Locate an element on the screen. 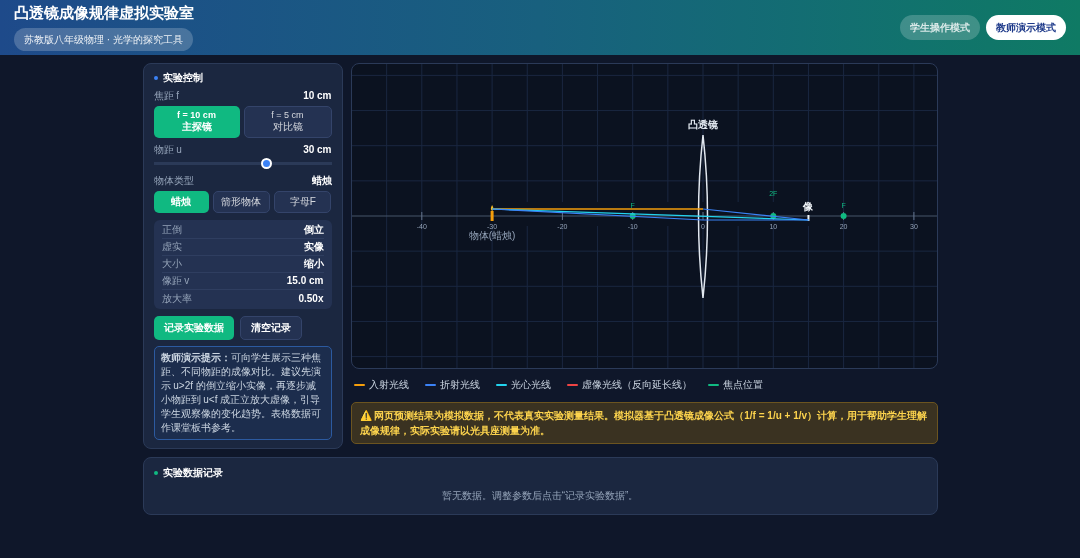  panel-title: 实验控制 is located at coordinates (182, 78).